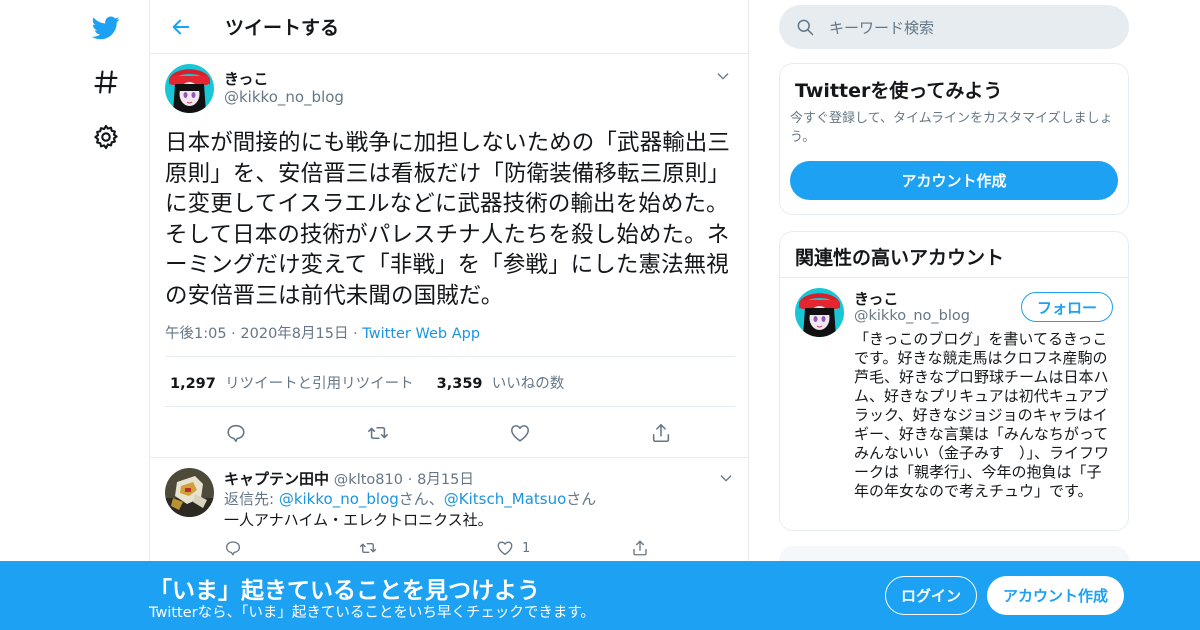  What do you see at coordinates (1055, 595) in the screenshot?
I see `banner-create-account-button: アカウント作成` at bounding box center [1055, 595].